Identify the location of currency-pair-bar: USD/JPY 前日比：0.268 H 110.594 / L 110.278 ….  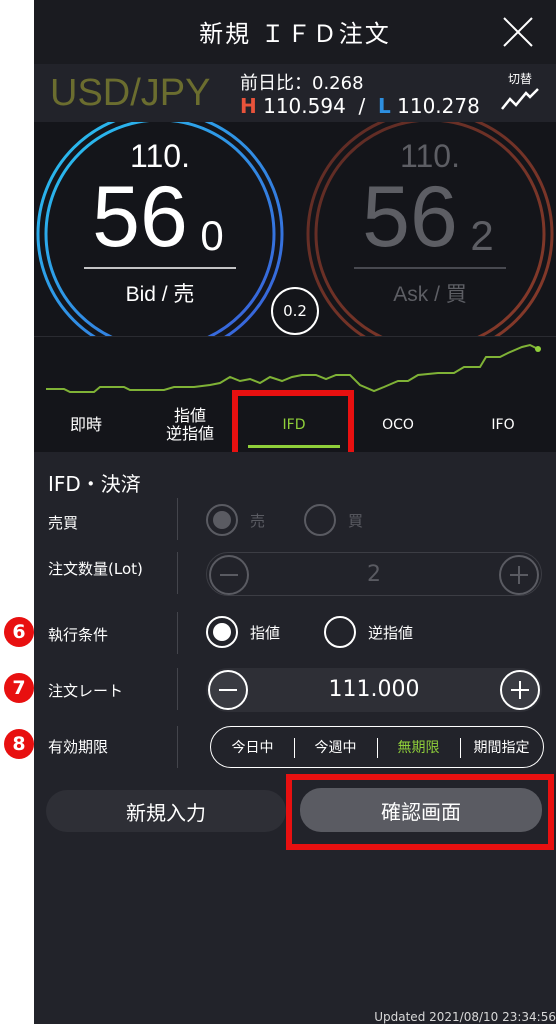
(295, 93).